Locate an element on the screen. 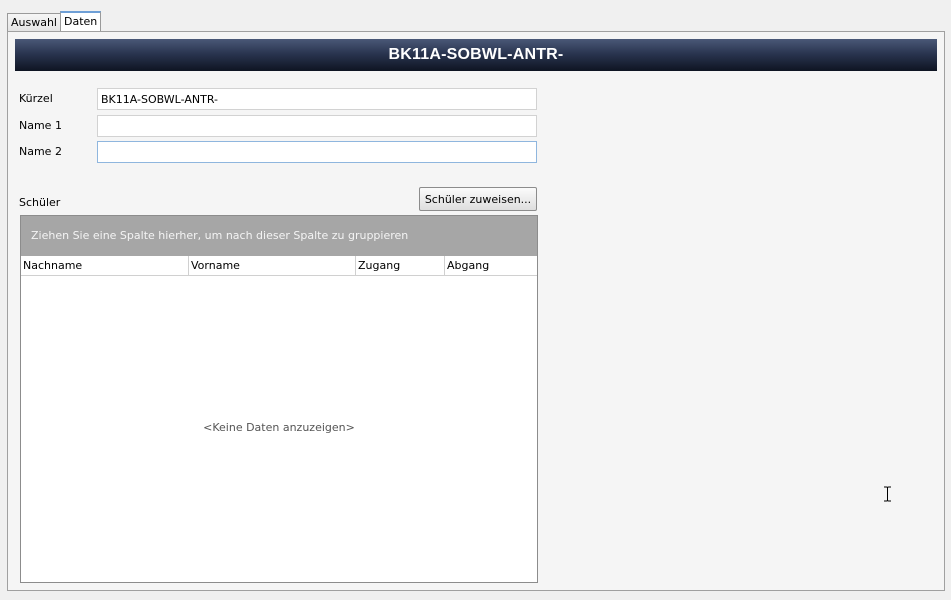 The width and height of the screenshot is (951, 600). tab-auswahl: Auswahl is located at coordinates (34, 22).